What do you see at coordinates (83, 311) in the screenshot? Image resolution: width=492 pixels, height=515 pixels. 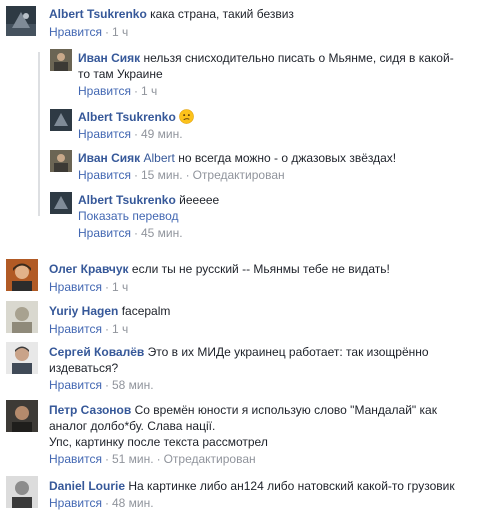 I see `author-name: Yuriy Hagen` at bounding box center [83, 311].